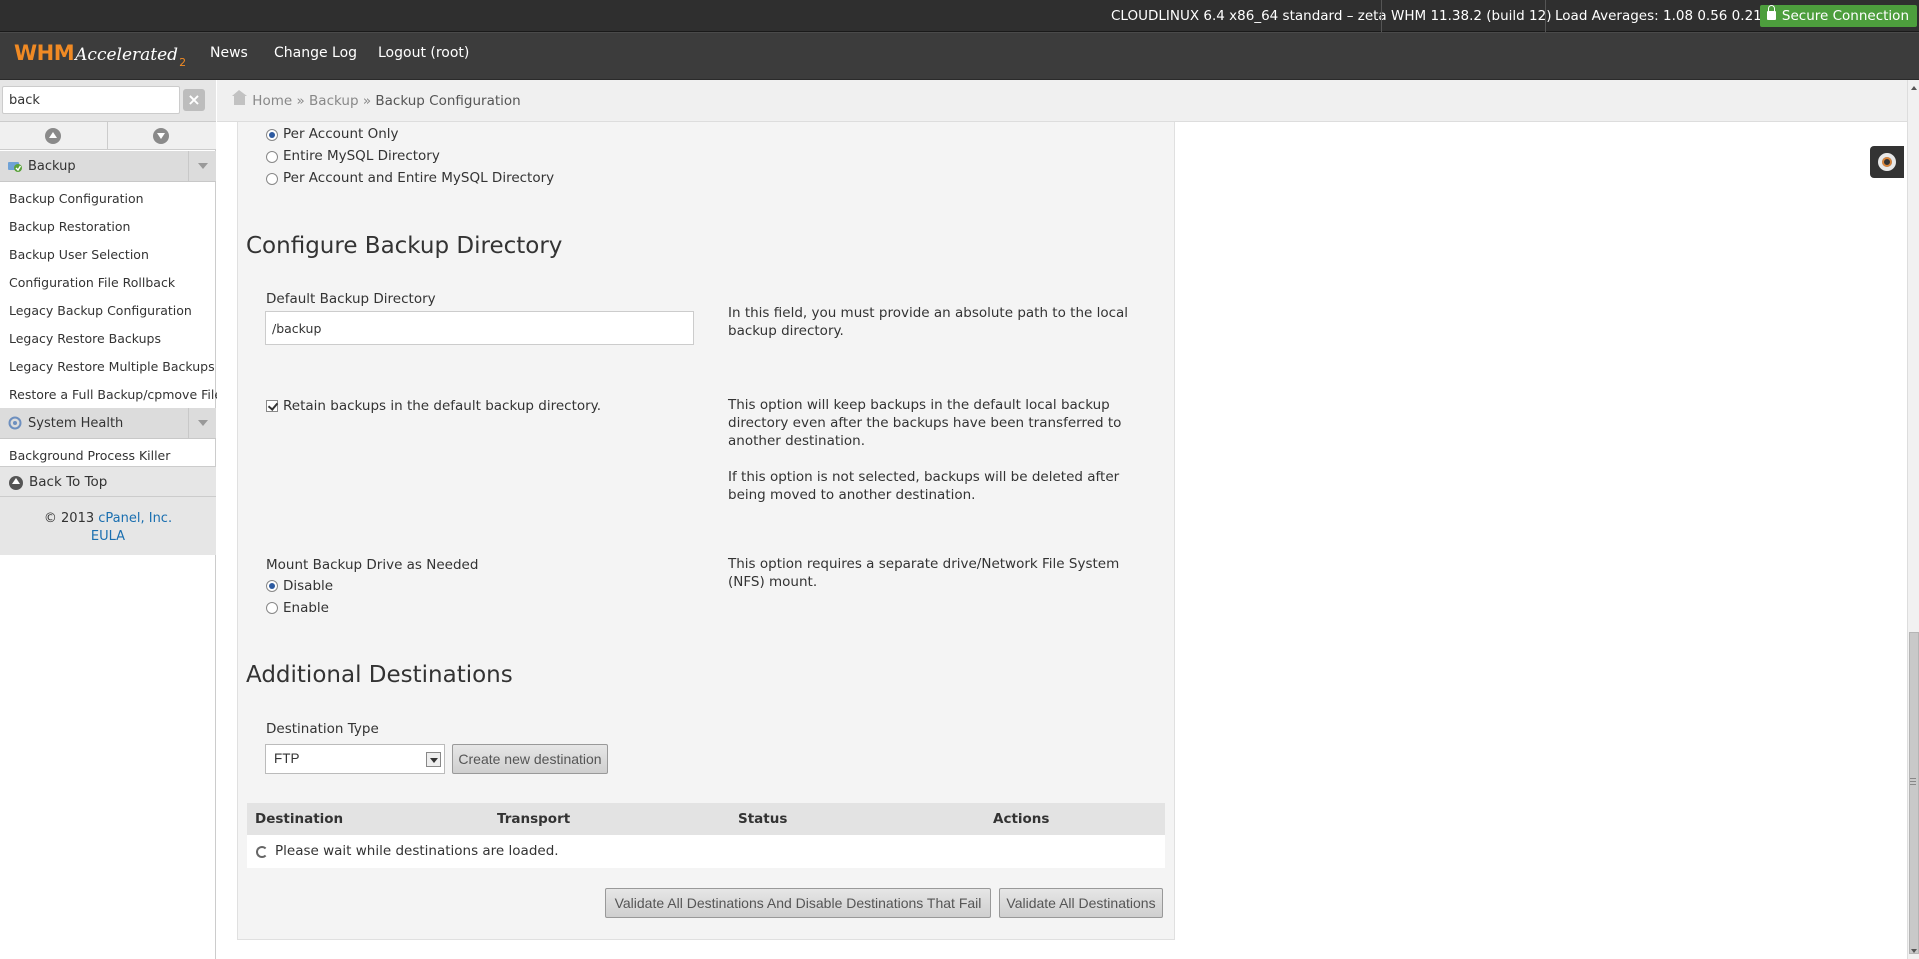  I want to click on sidebar-group-backup: Backup, so click(108, 166).